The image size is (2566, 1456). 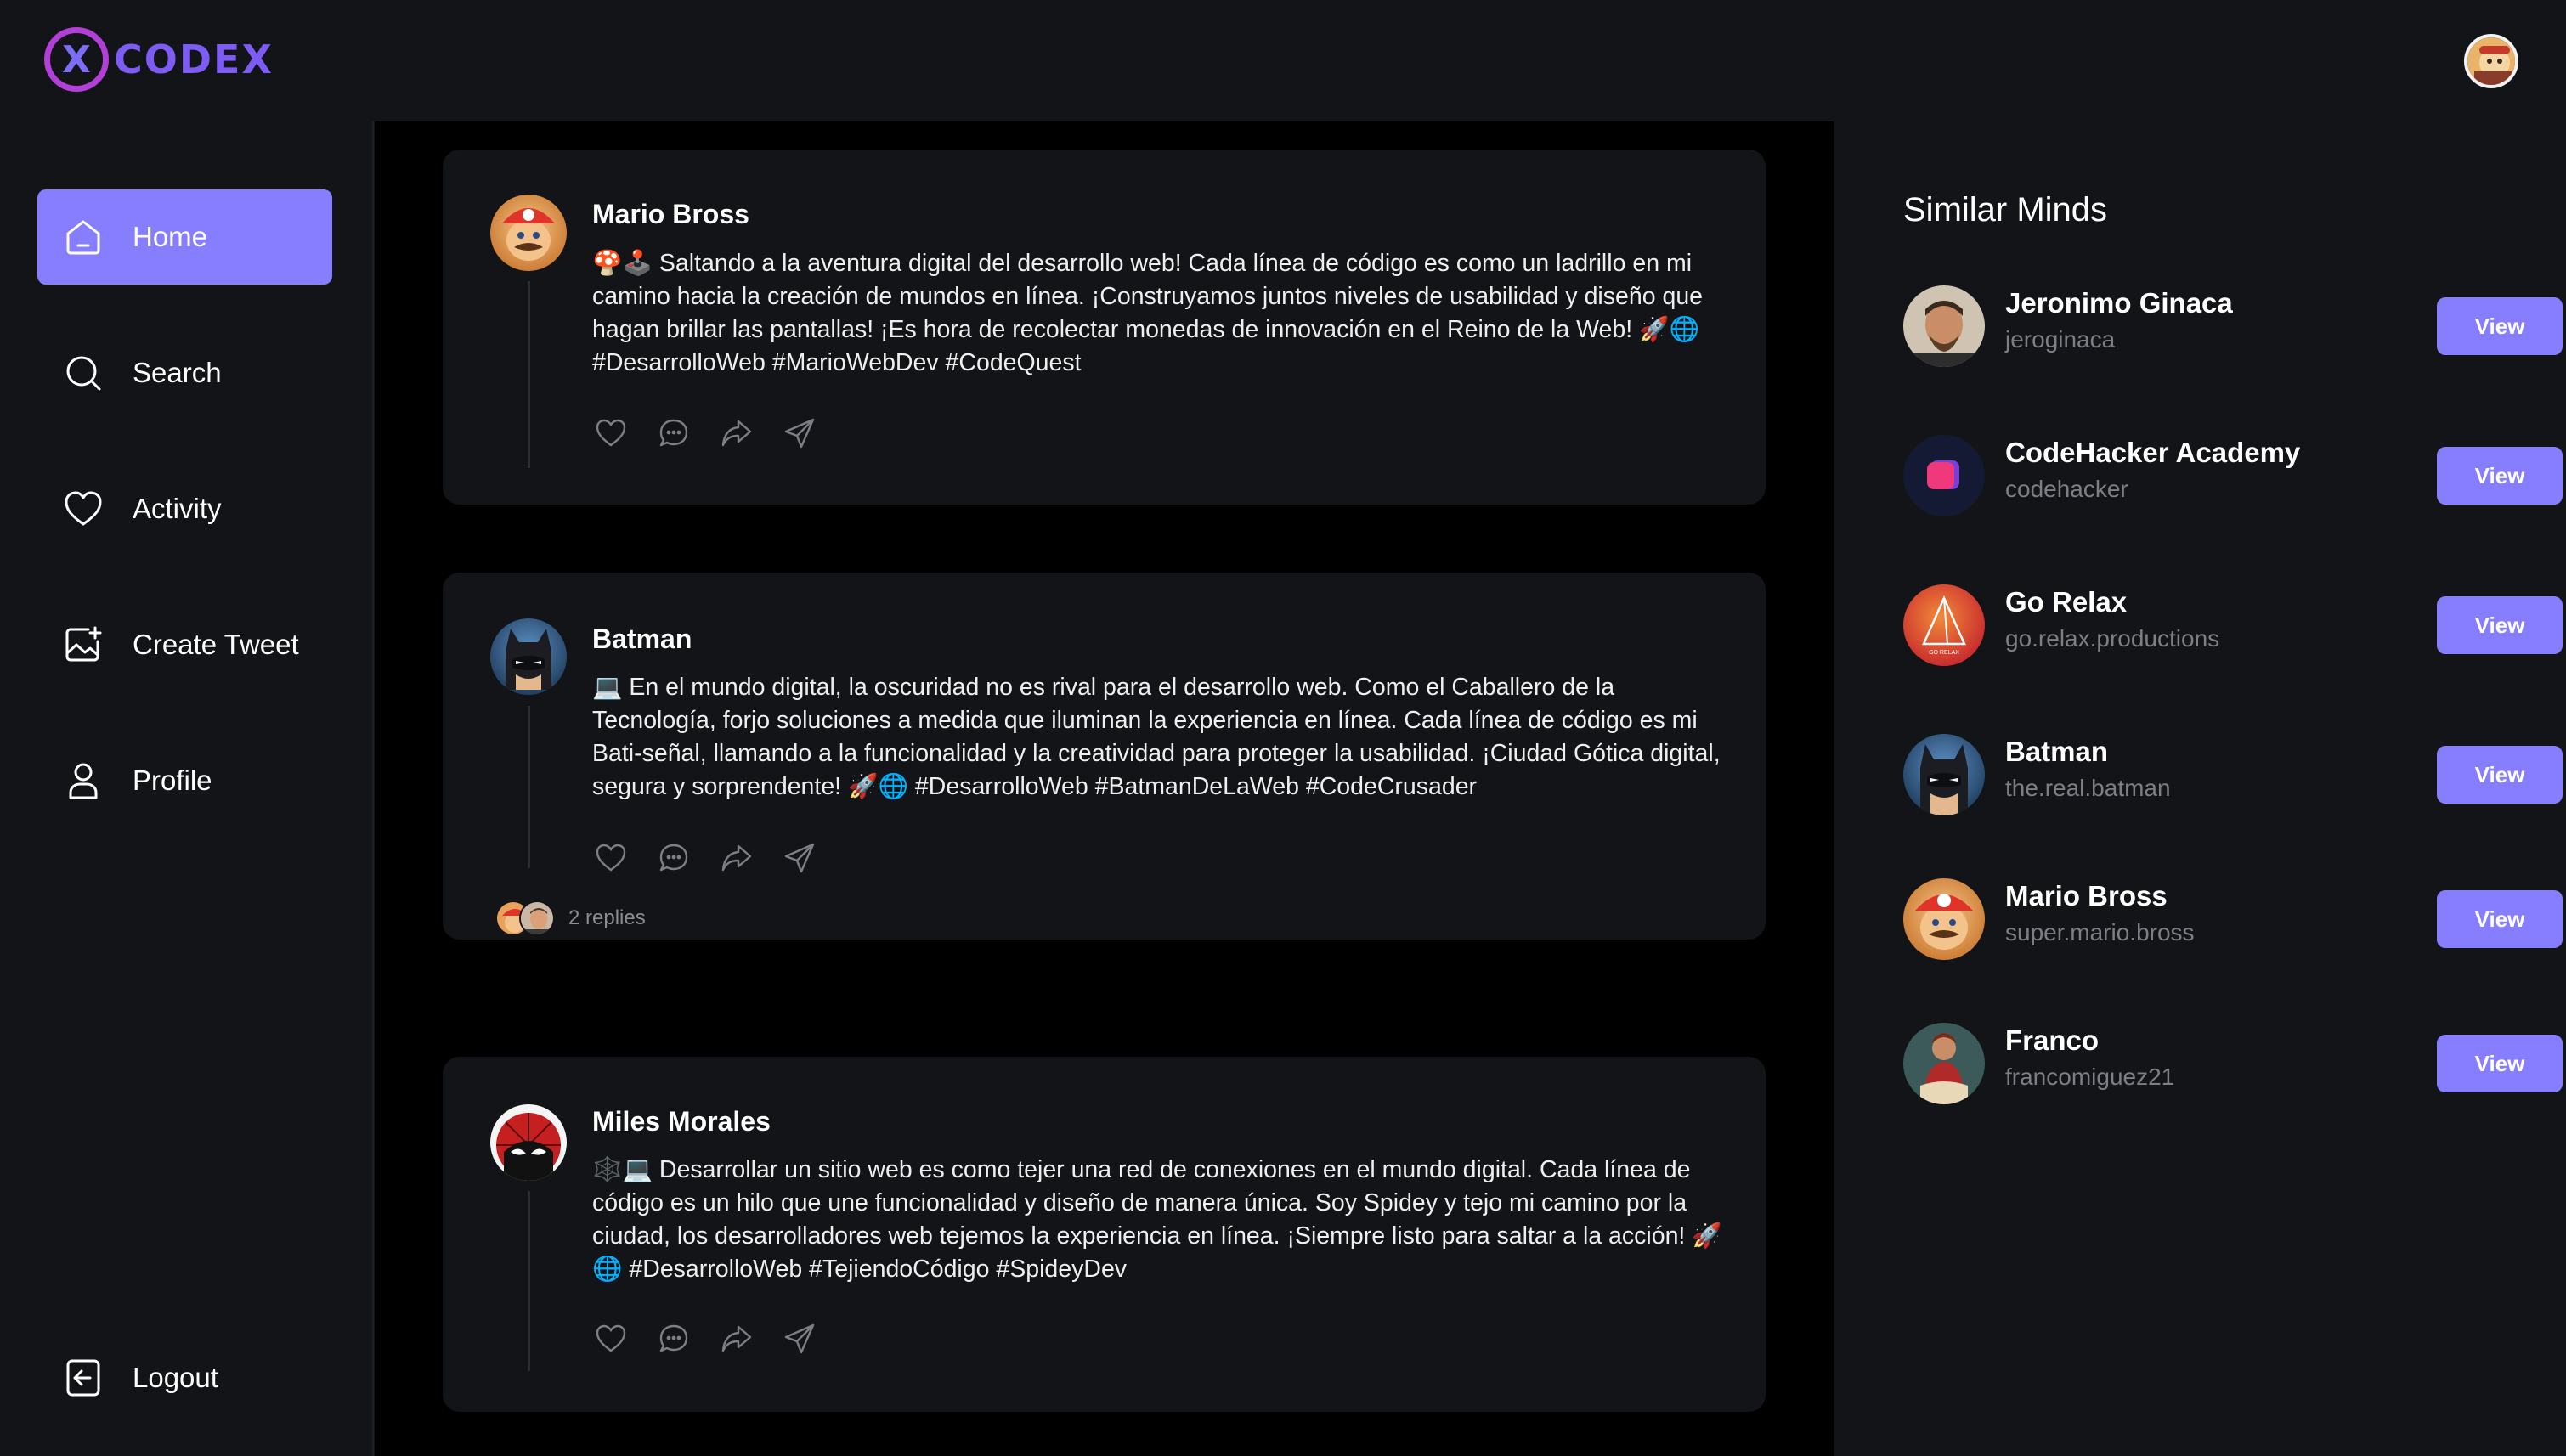 What do you see at coordinates (681, 1122) in the screenshot?
I see `post-author: Miles Morales` at bounding box center [681, 1122].